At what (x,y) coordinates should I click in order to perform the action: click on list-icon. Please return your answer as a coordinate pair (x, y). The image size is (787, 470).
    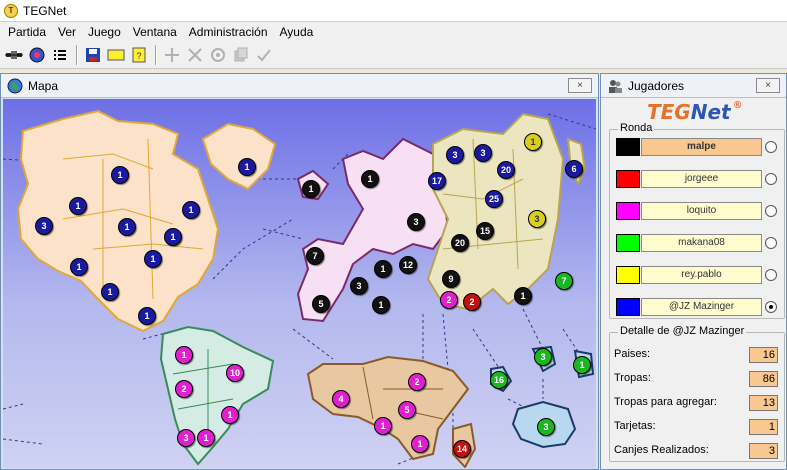
    Looking at the image, I should click on (60, 55).